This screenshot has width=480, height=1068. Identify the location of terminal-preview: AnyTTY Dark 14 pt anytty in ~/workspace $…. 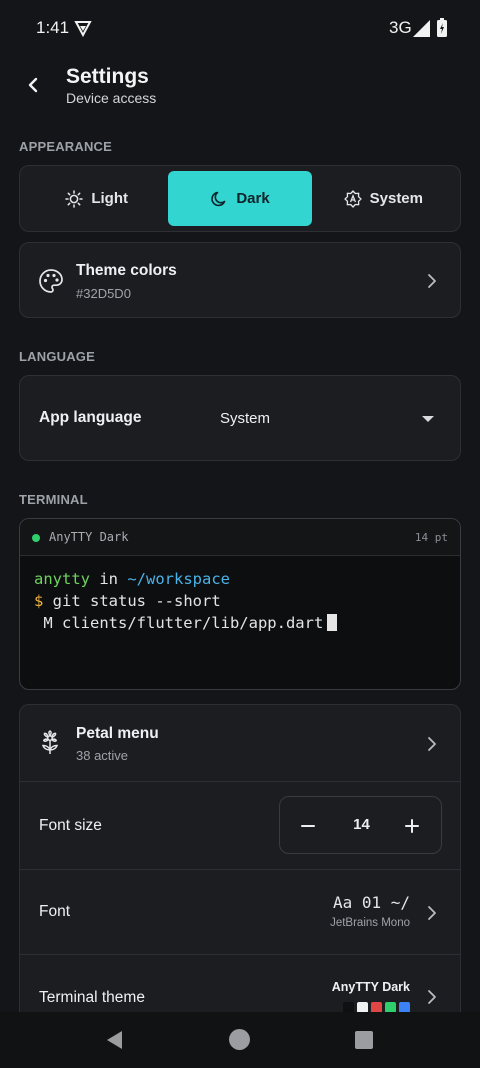
(240, 604).